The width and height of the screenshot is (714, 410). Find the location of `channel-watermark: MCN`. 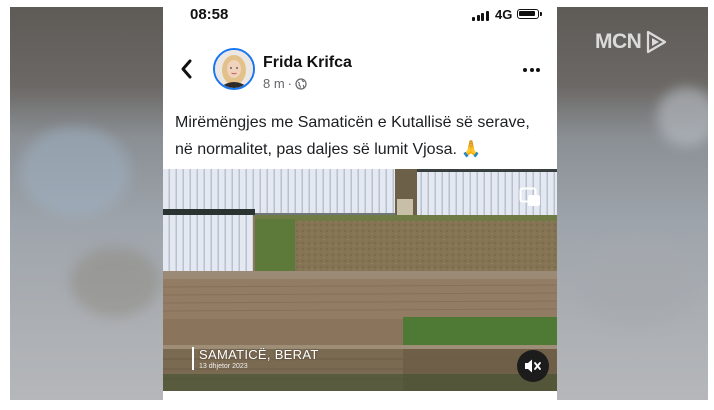

channel-watermark: MCN is located at coordinates (635, 42).